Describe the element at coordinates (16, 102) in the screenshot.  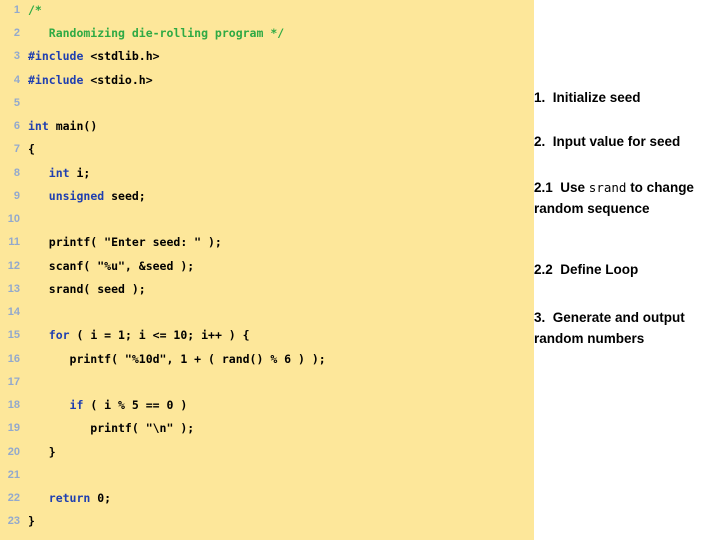
I see `code-line-number: 5` at that location.